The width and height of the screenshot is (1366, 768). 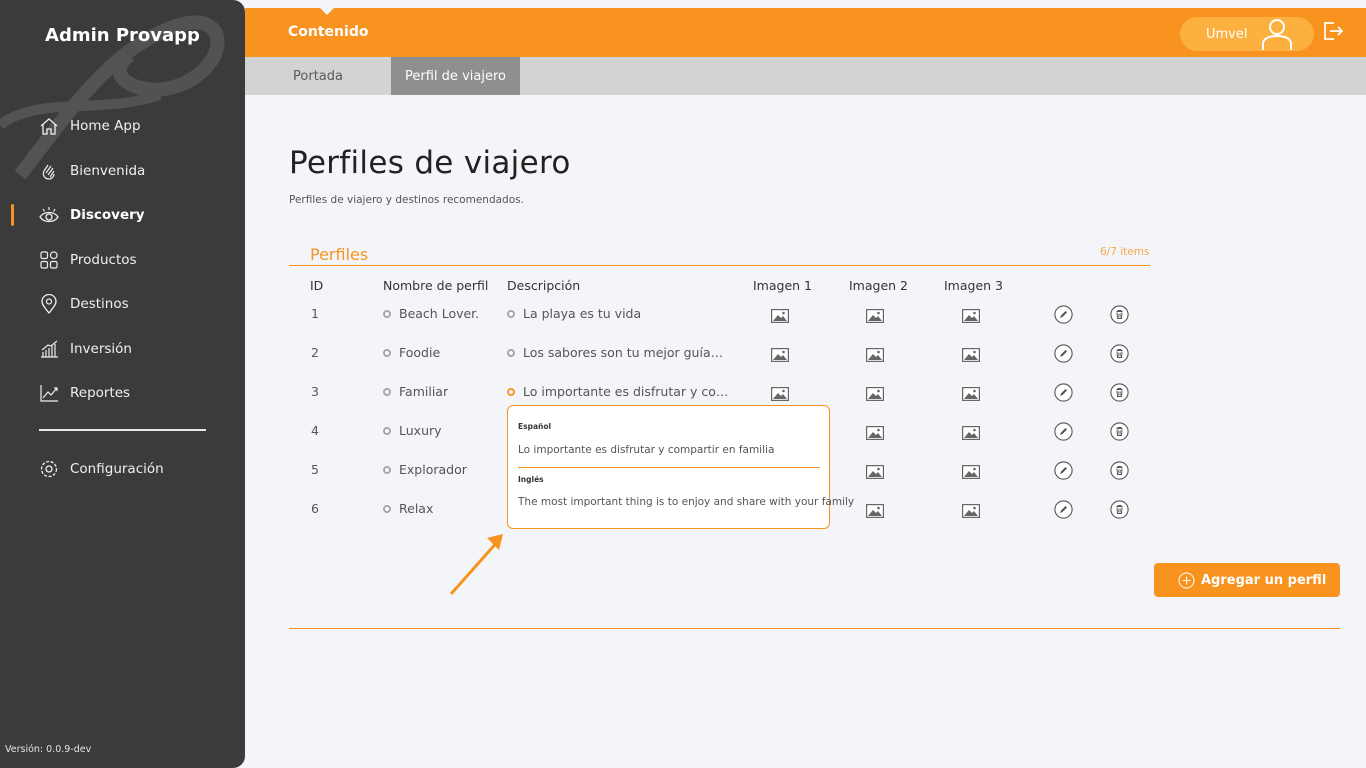 I want to click on gear-icon, so click(x=49, y=469).